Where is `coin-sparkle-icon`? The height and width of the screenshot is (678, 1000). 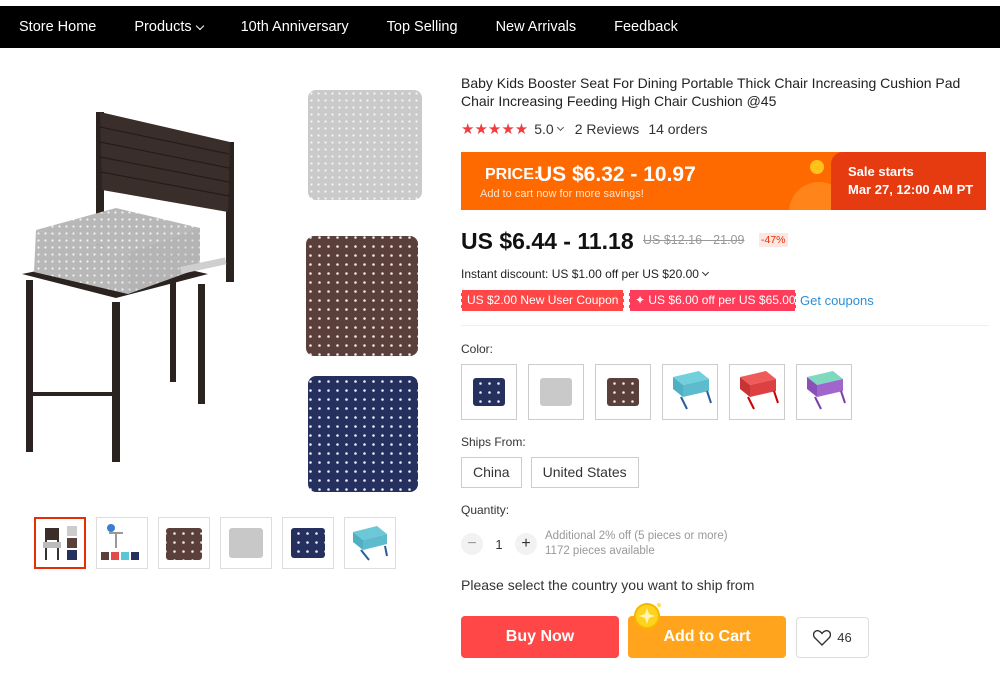 coin-sparkle-icon is located at coordinates (647, 616).